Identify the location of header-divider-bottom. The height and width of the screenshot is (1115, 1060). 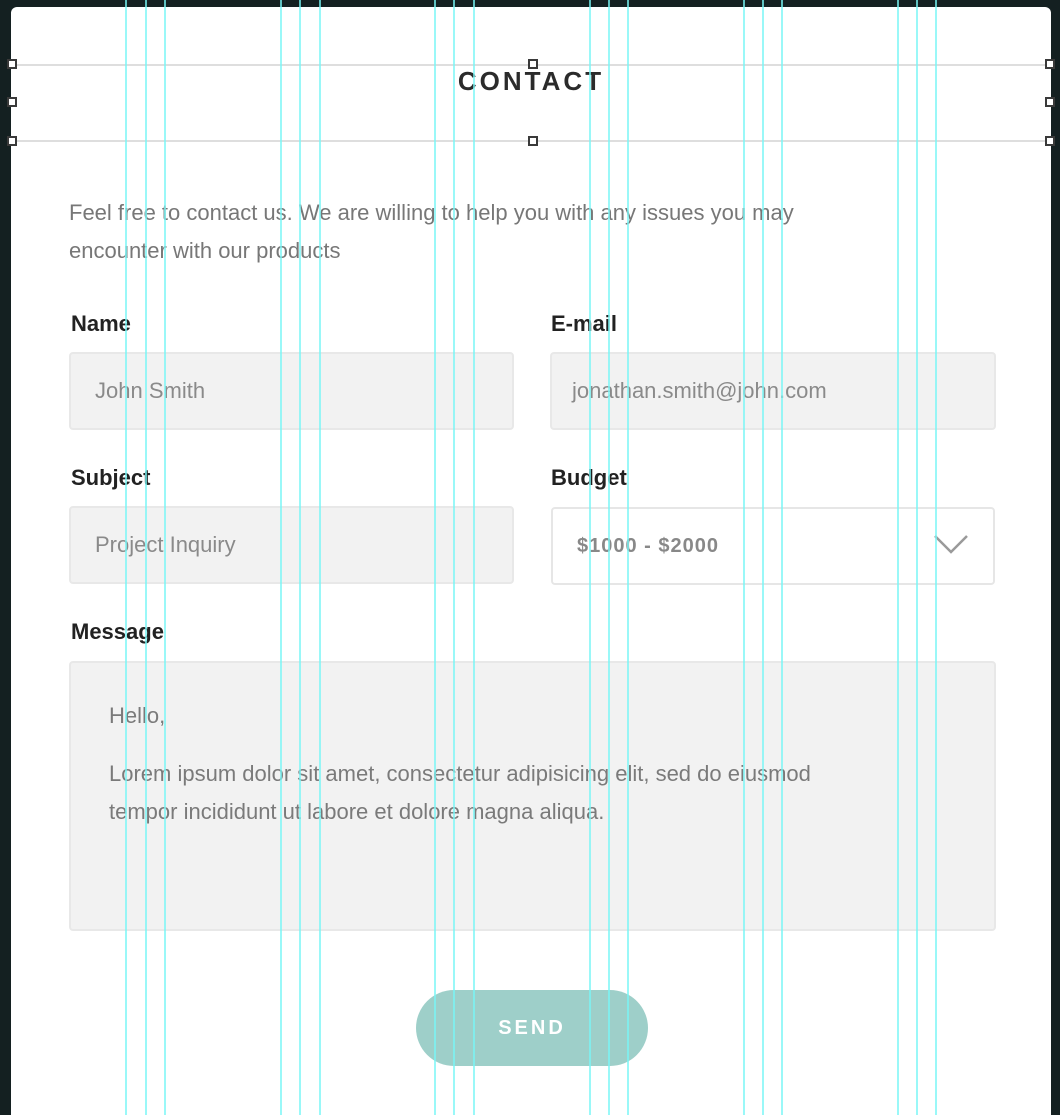
(531, 141).